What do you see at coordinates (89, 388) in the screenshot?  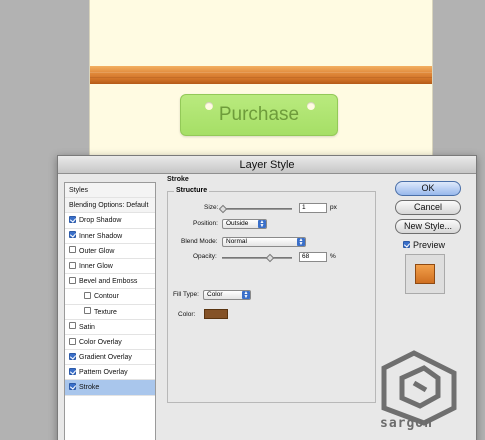 I see `styles-list-item-label: Stroke` at bounding box center [89, 388].